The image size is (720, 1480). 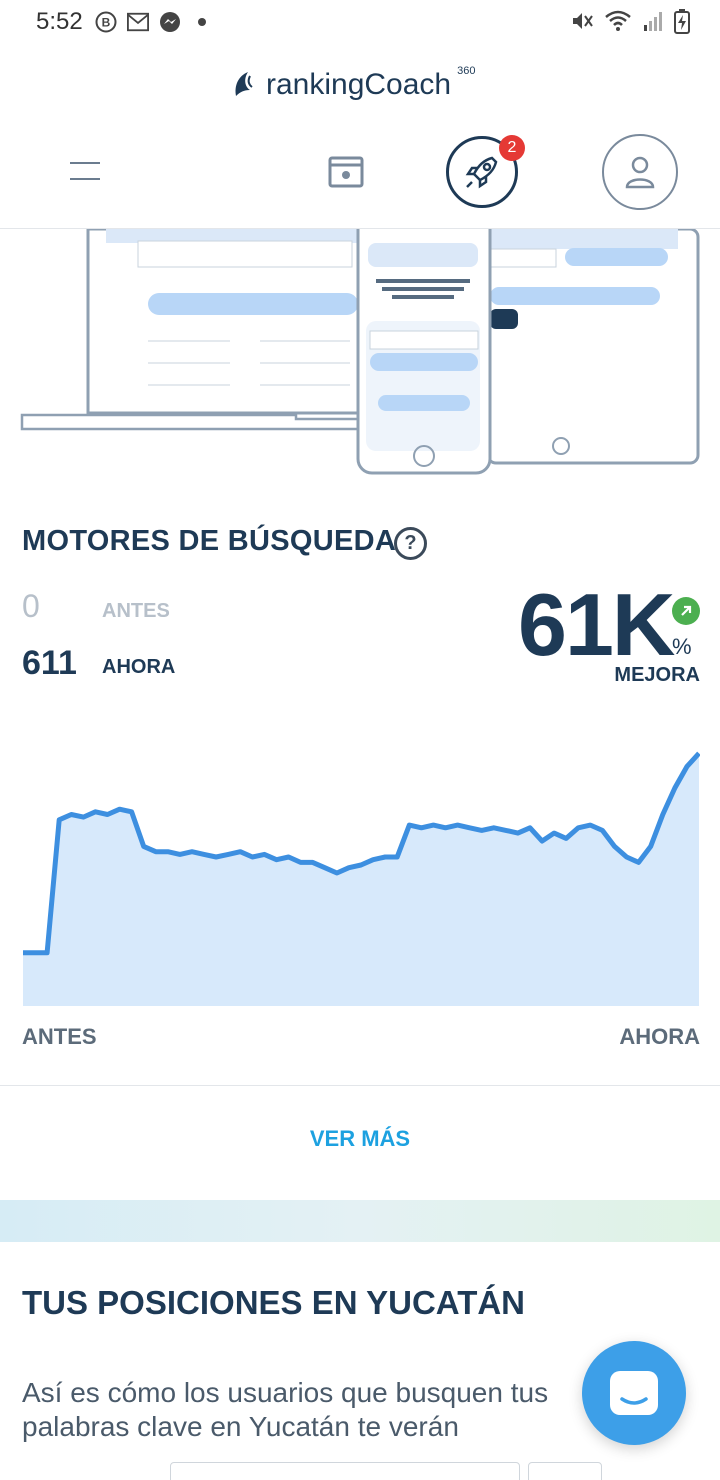 I want to click on rocket-button: 2, so click(x=485, y=171).